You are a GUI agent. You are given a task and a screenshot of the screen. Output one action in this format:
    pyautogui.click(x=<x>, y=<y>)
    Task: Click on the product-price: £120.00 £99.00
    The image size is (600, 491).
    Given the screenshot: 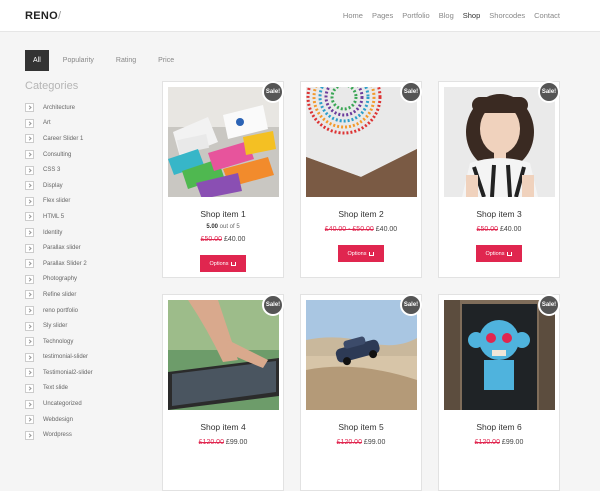 What is the action you would take?
    pyautogui.click(x=361, y=442)
    